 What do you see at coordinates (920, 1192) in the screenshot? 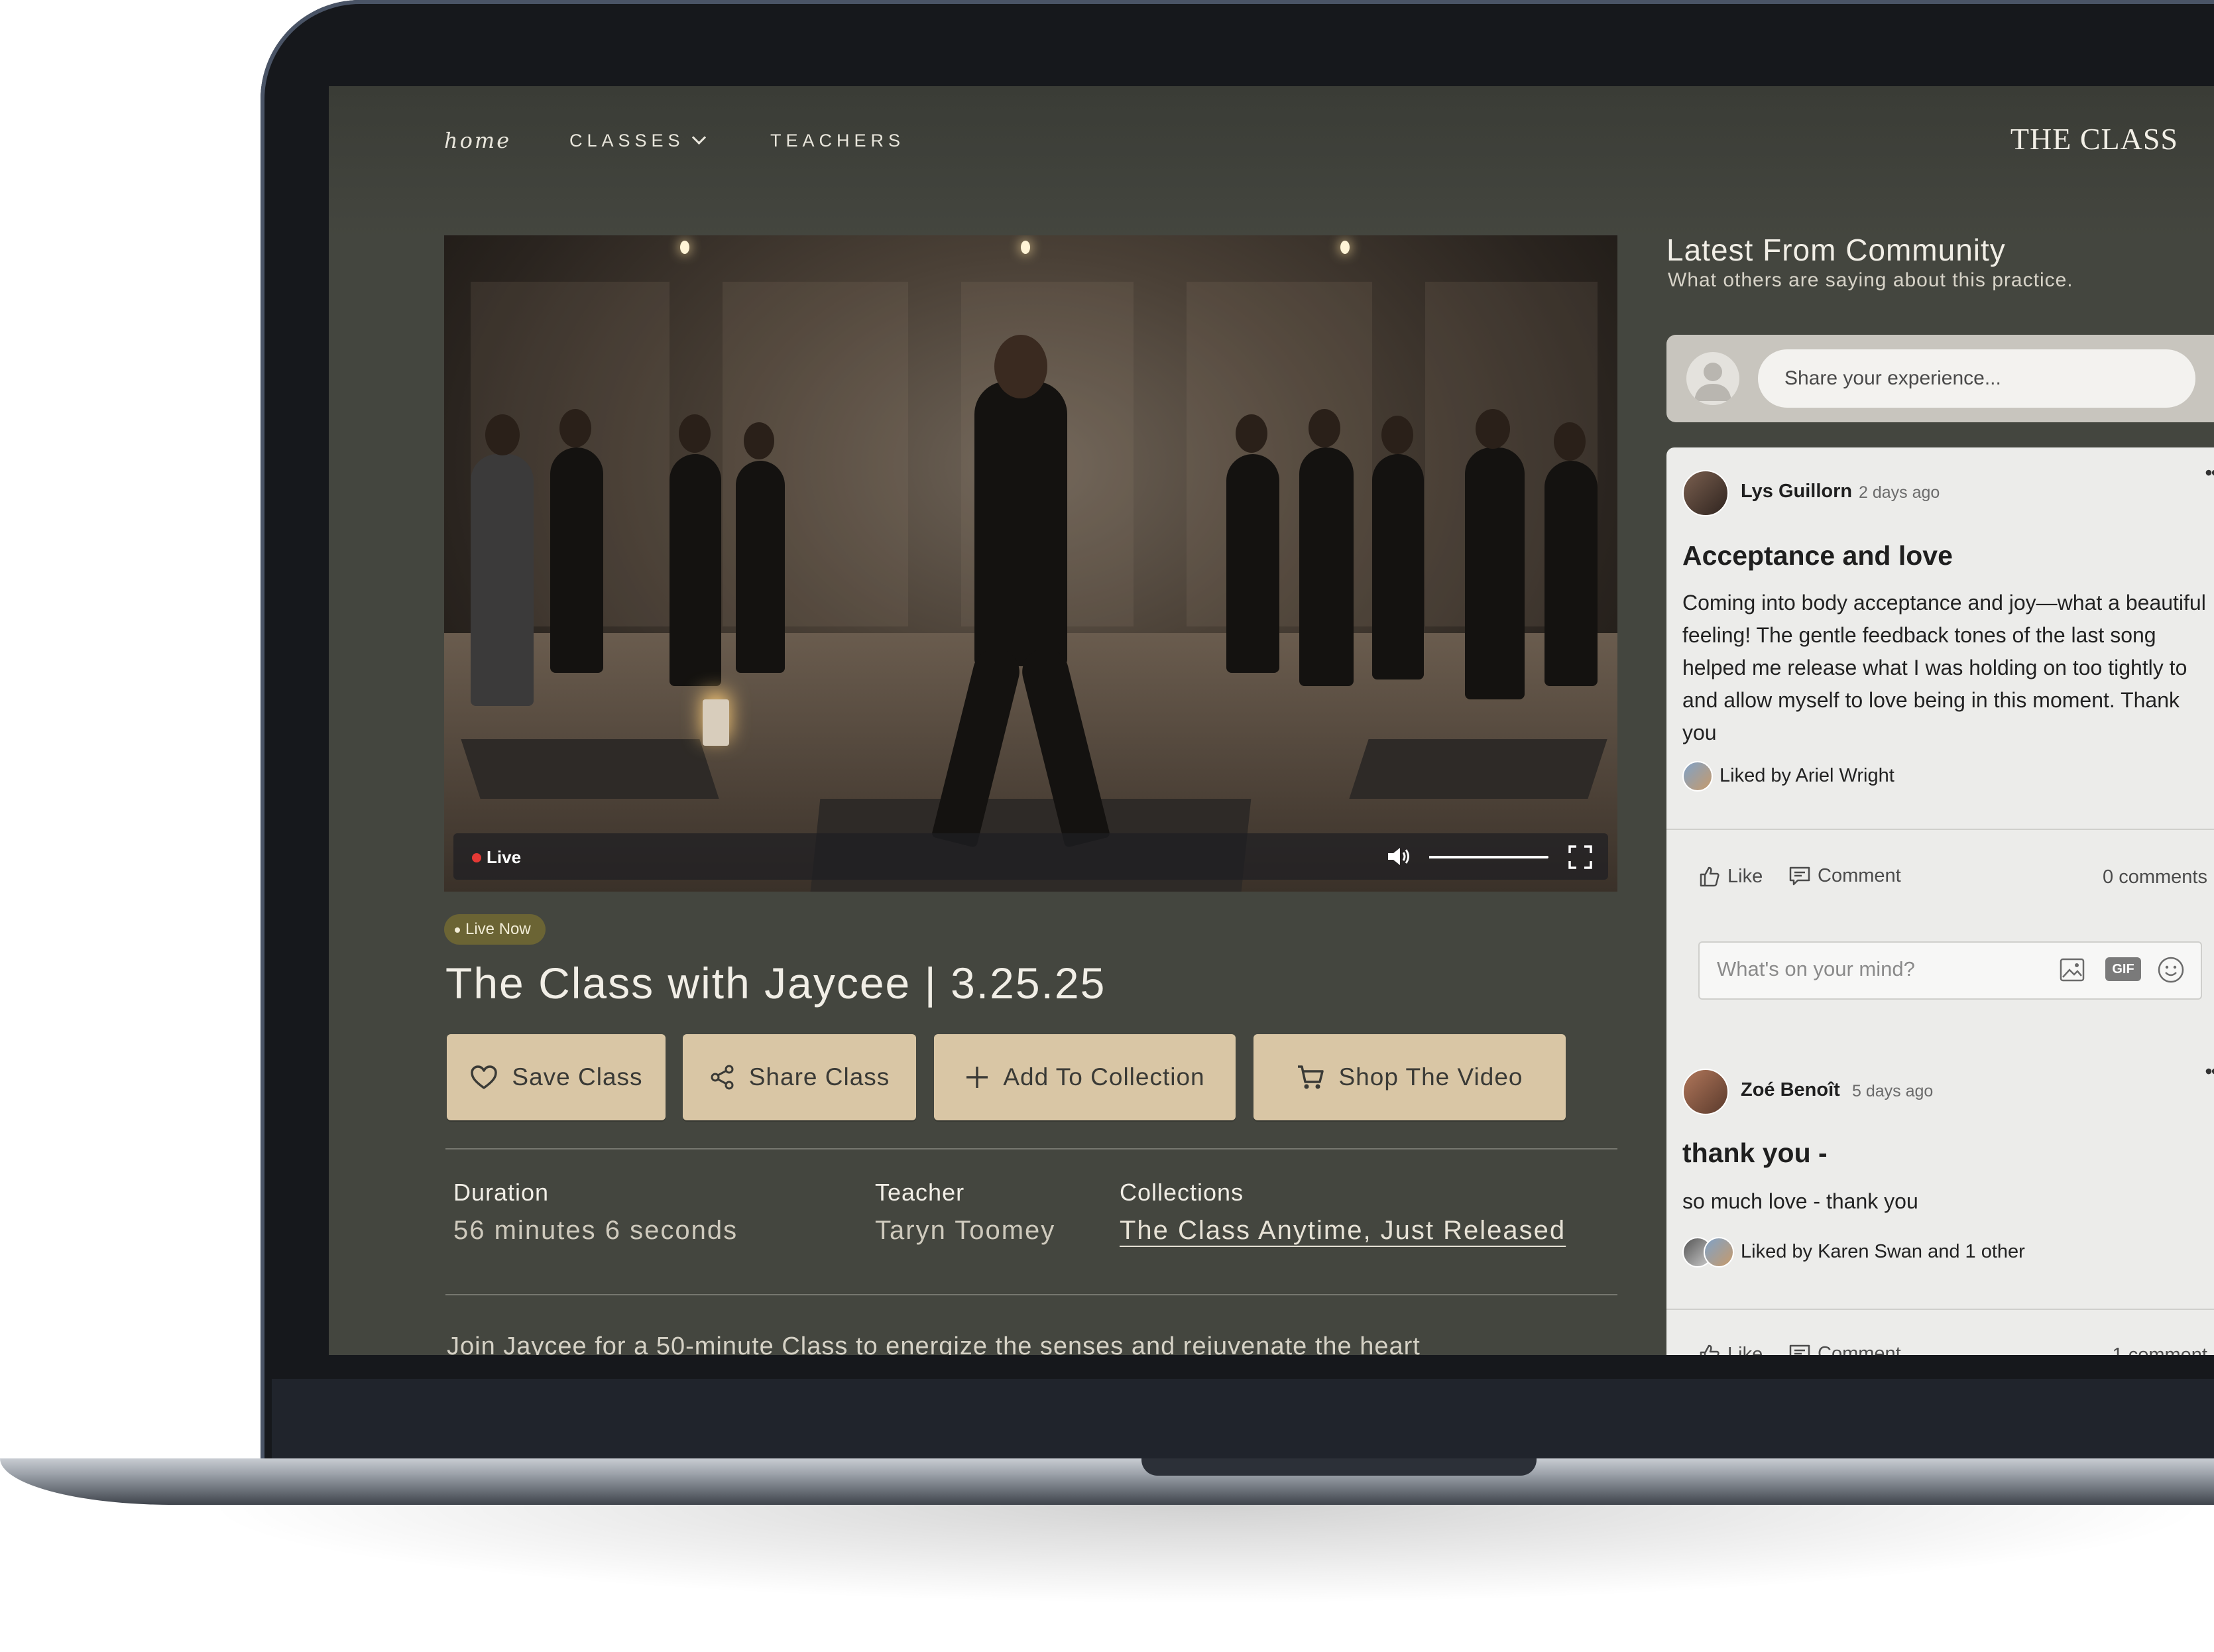
I see `teacher-label: Teacher` at bounding box center [920, 1192].